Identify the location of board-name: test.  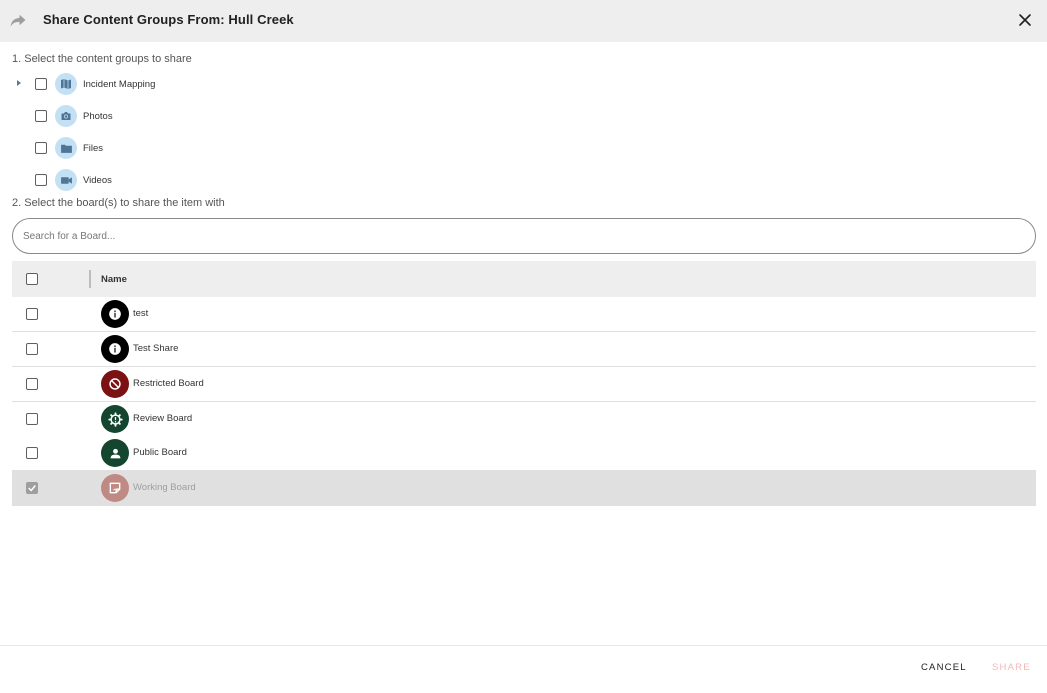
(141, 313).